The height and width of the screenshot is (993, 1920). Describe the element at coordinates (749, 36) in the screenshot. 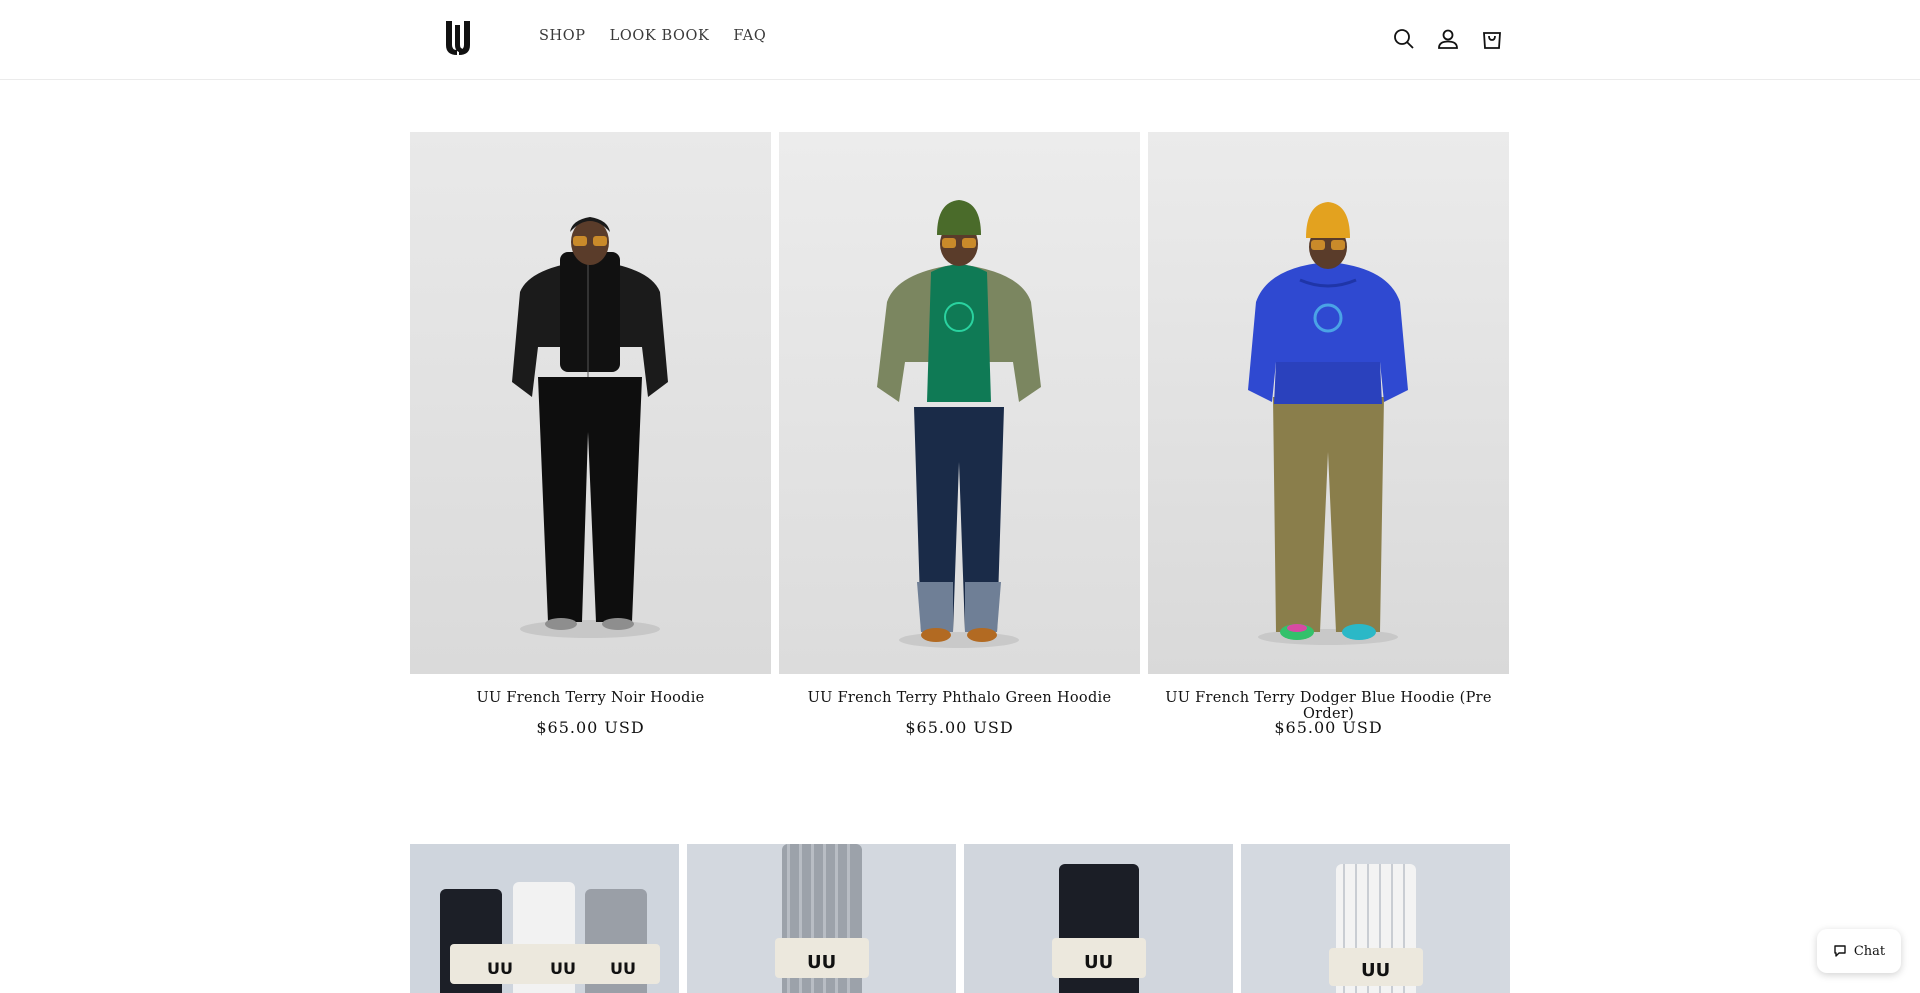

I see `nav-faq: FAQ` at that location.